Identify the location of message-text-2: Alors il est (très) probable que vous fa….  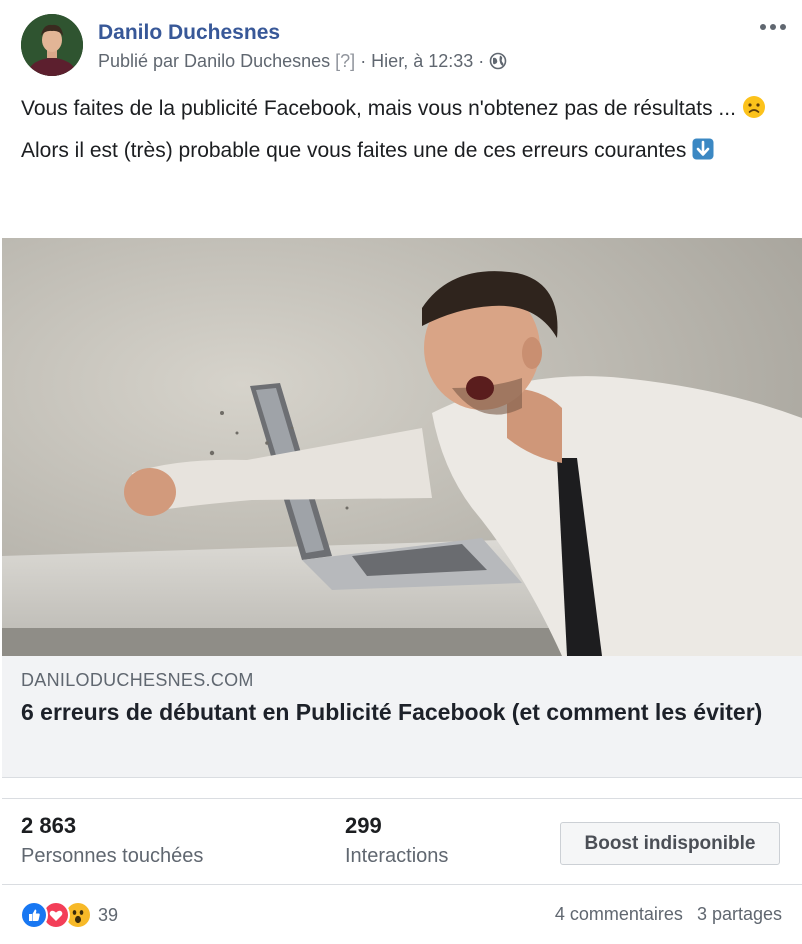
(354, 150).